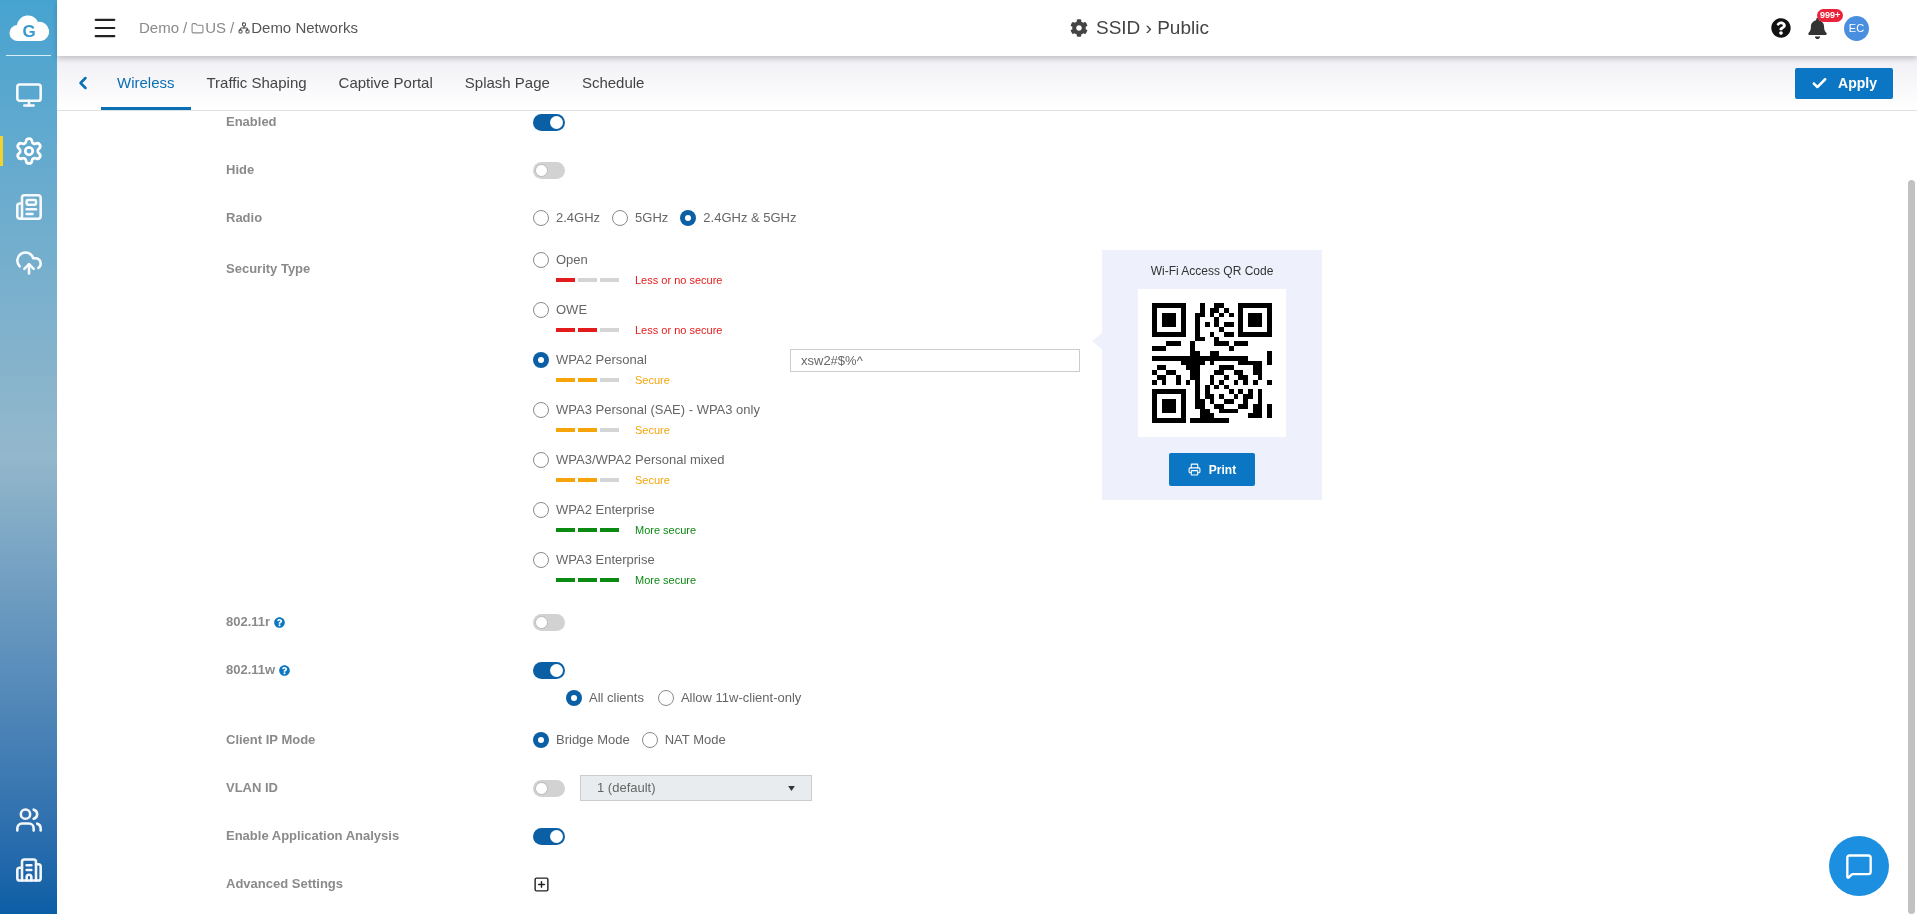 This screenshot has height=914, width=1917. What do you see at coordinates (750, 218) in the screenshot?
I see `option-label: 2.4GHz & 5GHz` at bounding box center [750, 218].